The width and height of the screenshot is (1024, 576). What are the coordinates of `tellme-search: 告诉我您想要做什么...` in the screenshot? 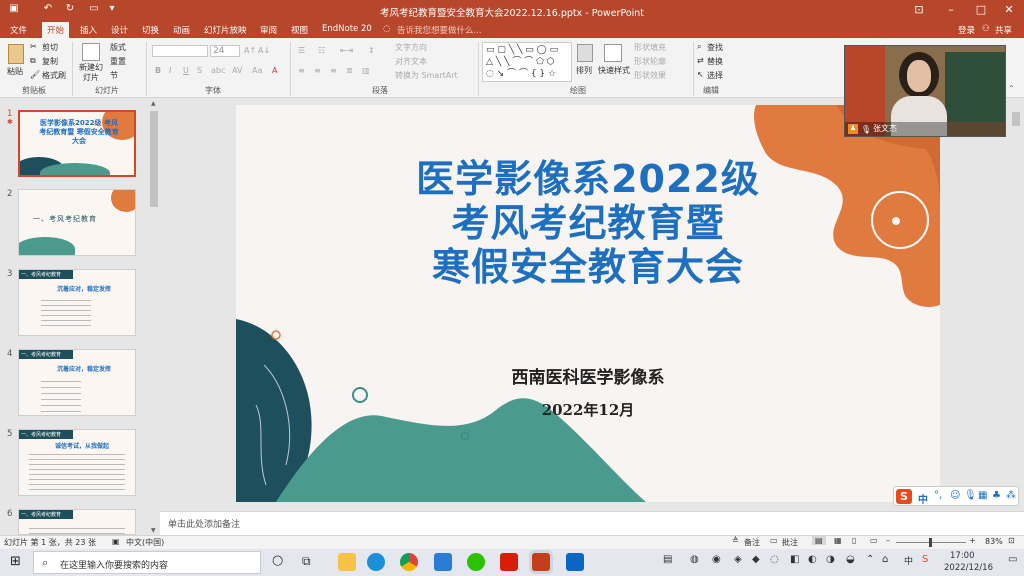 It's located at (439, 30).